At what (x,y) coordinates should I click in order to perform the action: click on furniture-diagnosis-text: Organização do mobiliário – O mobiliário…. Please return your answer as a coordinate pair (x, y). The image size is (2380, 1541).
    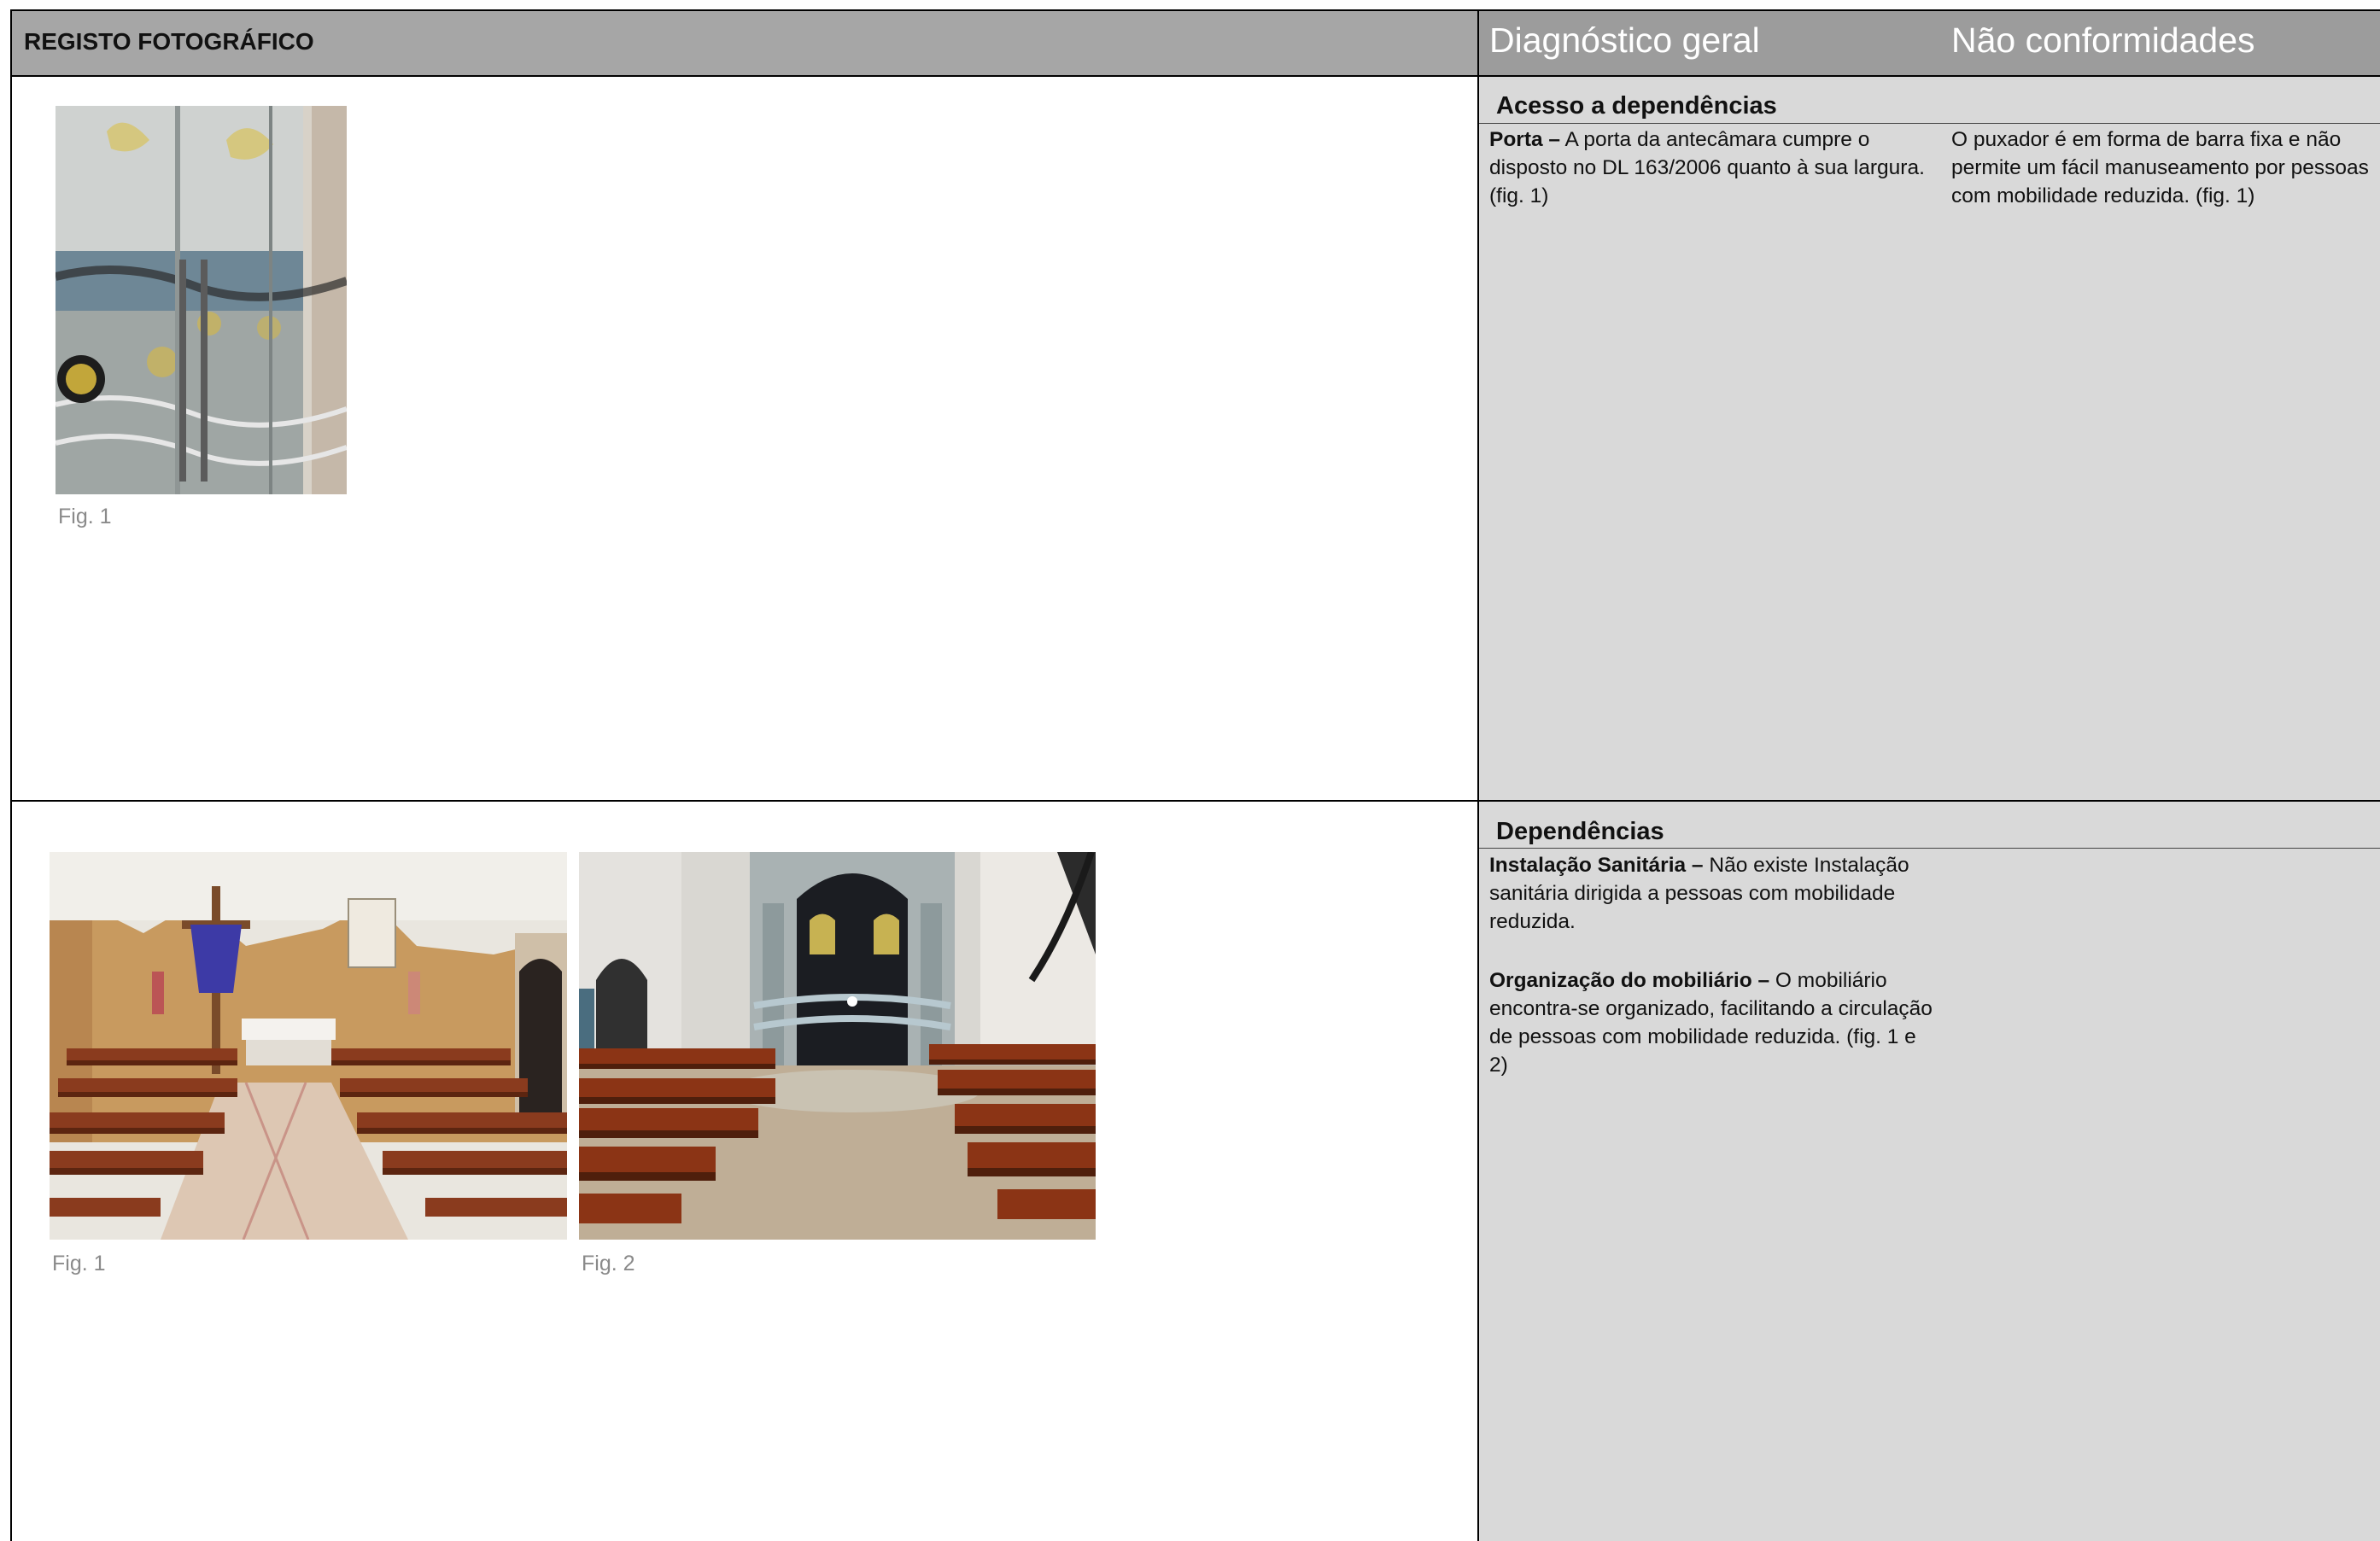
    Looking at the image, I should click on (1711, 1023).